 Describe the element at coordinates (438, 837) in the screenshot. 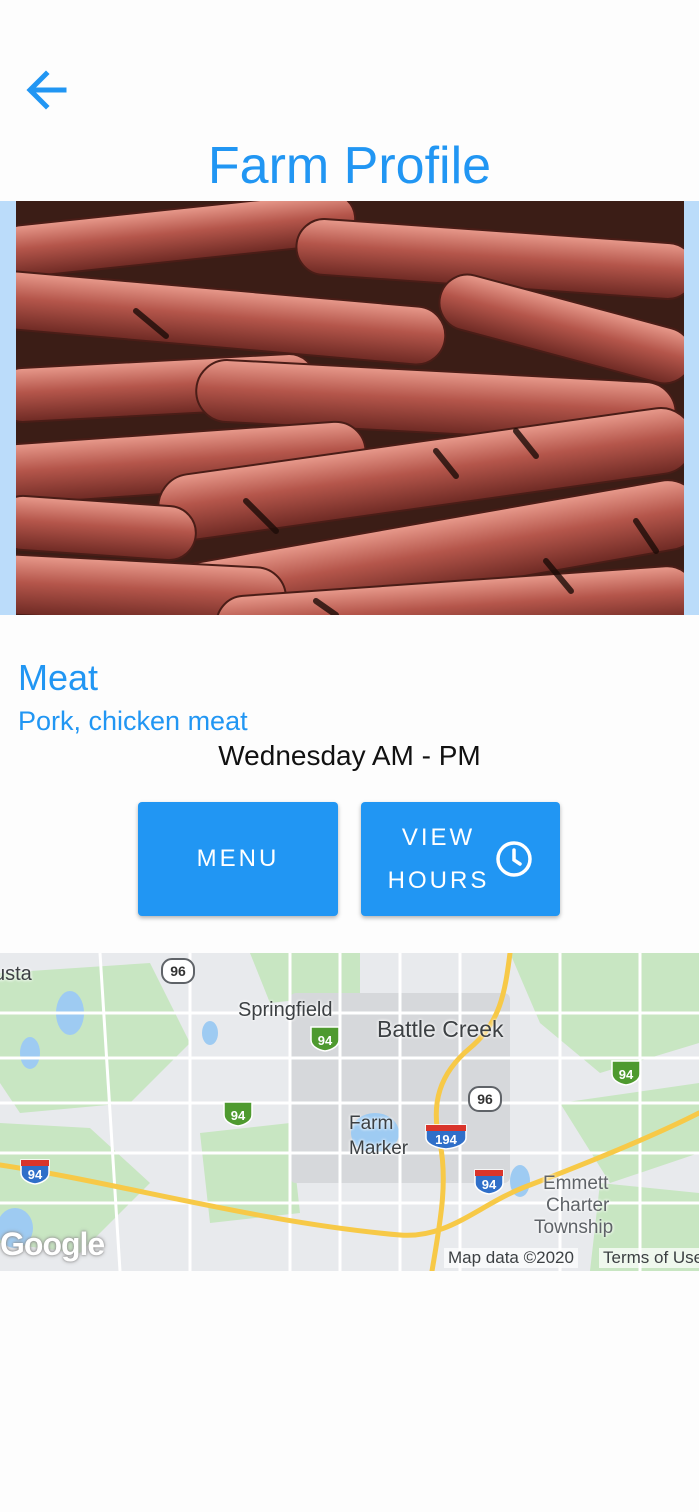

I see `view-hours-line1: VIEW` at that location.